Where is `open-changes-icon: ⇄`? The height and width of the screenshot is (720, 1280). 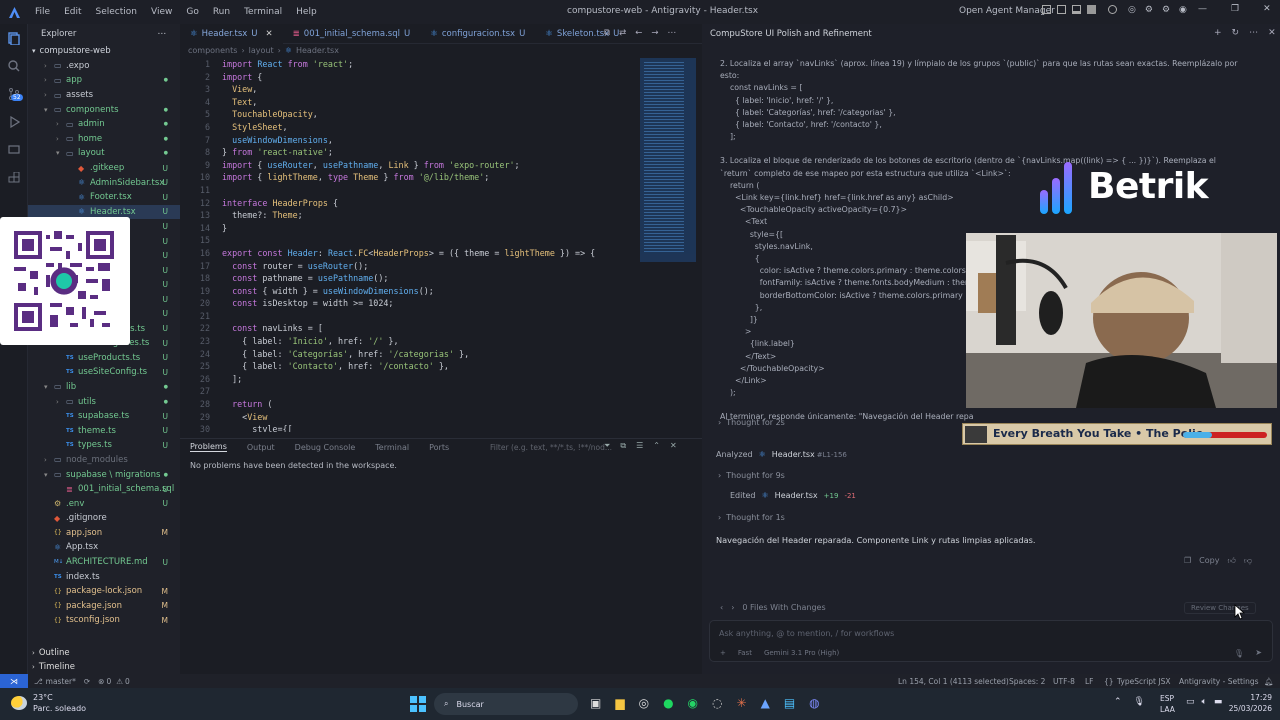
open-changes-icon: ⇄ is located at coordinates (622, 33).